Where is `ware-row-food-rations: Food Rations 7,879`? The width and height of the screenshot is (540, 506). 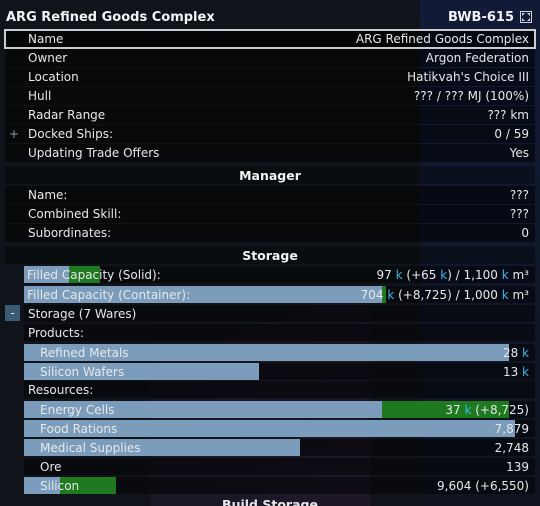
ware-row-food-rations: Food Rations 7,879 is located at coordinates (279, 428).